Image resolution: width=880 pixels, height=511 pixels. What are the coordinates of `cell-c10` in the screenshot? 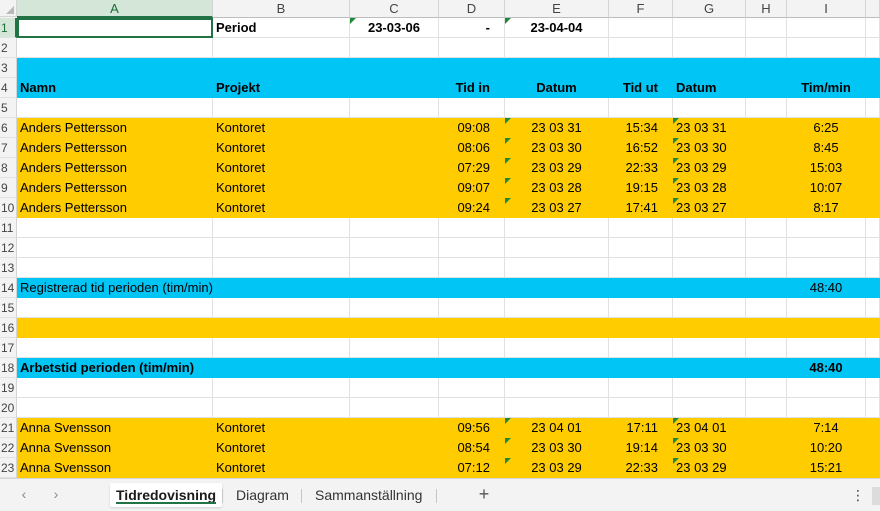 It's located at (394, 208).